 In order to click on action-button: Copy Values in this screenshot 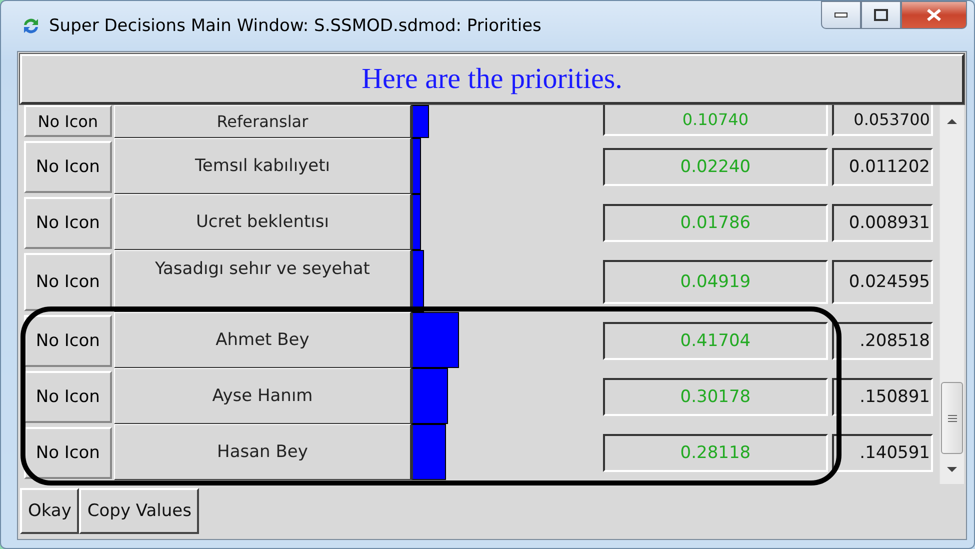, I will do `click(139, 511)`.